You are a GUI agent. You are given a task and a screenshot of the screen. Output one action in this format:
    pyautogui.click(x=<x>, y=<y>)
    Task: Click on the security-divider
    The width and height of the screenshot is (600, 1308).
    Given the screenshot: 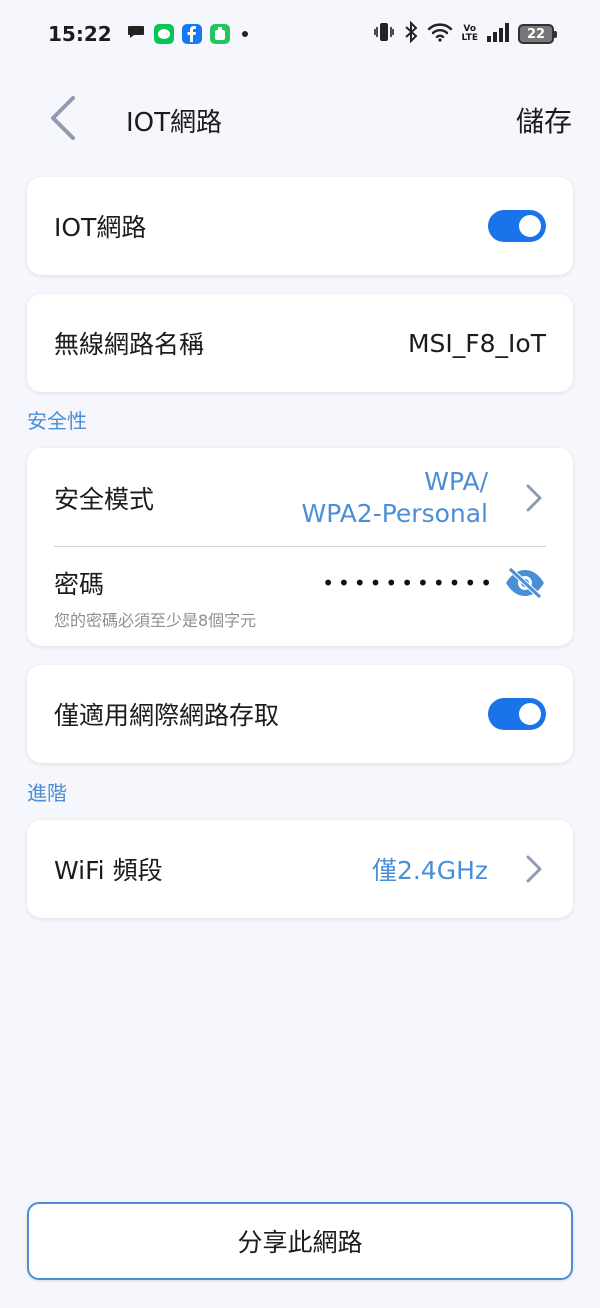 What is the action you would take?
    pyautogui.click(x=300, y=546)
    